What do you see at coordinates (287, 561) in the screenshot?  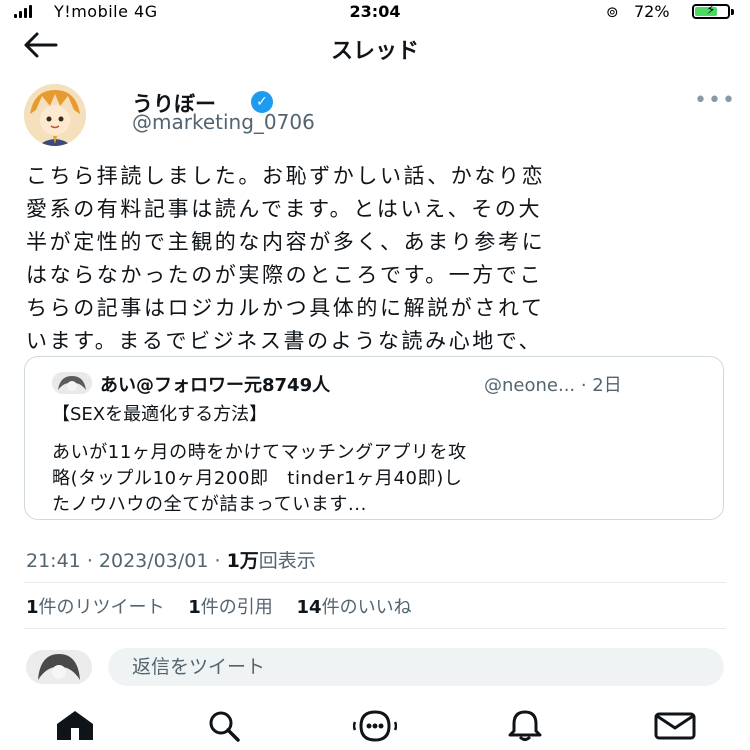 I see `views-label: 回表示` at bounding box center [287, 561].